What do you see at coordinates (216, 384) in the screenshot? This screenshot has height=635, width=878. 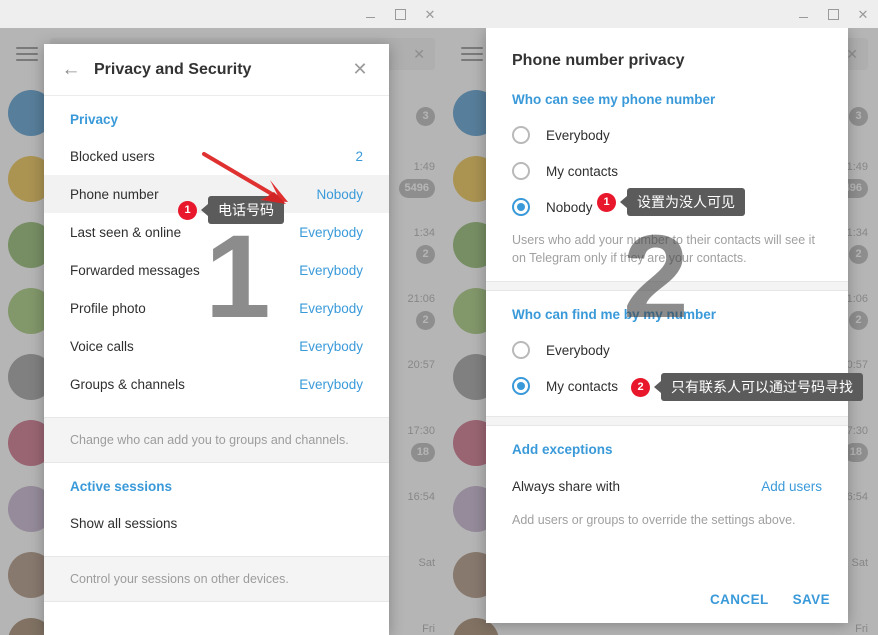 I see `privacy-row: Groups & channels Everybody` at bounding box center [216, 384].